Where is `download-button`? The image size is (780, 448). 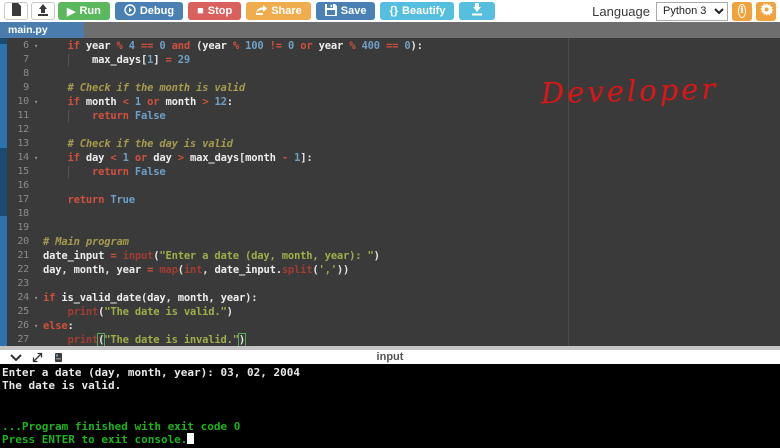
download-button is located at coordinates (477, 11).